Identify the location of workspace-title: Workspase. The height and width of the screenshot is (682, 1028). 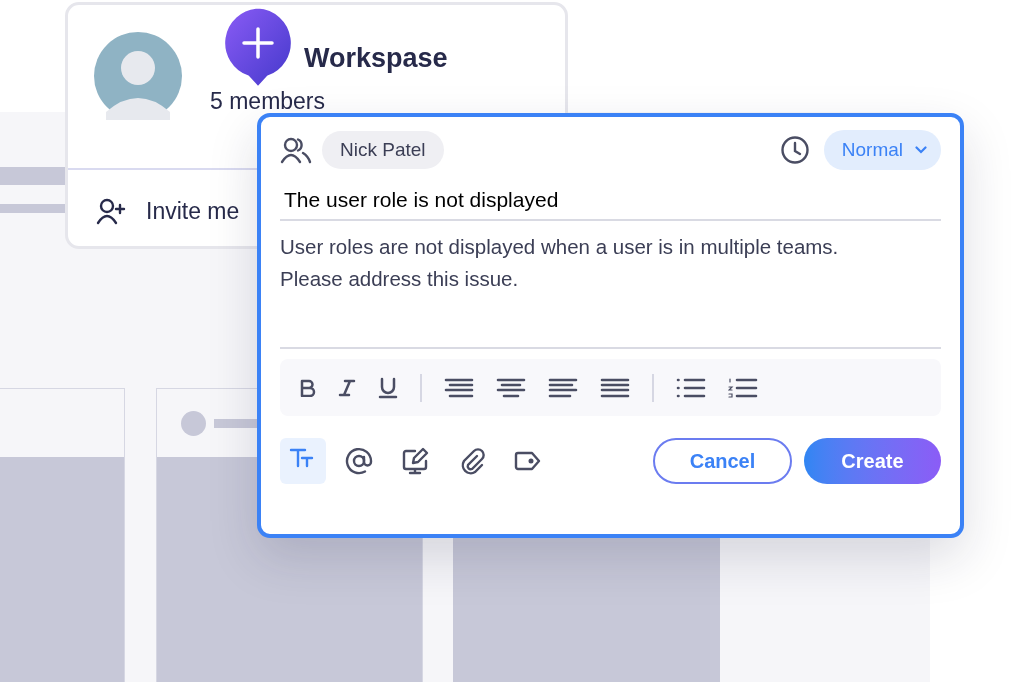
(376, 58).